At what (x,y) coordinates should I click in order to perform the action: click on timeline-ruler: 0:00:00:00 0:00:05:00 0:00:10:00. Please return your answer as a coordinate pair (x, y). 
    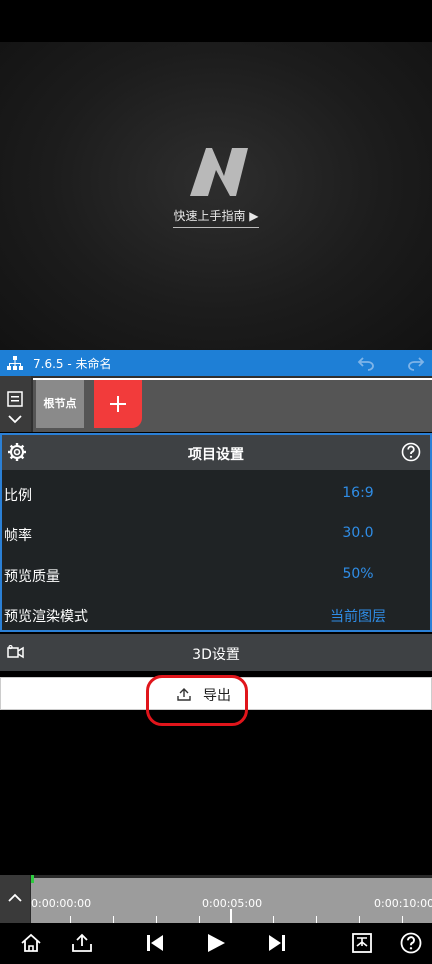
    Looking at the image, I should click on (231, 900).